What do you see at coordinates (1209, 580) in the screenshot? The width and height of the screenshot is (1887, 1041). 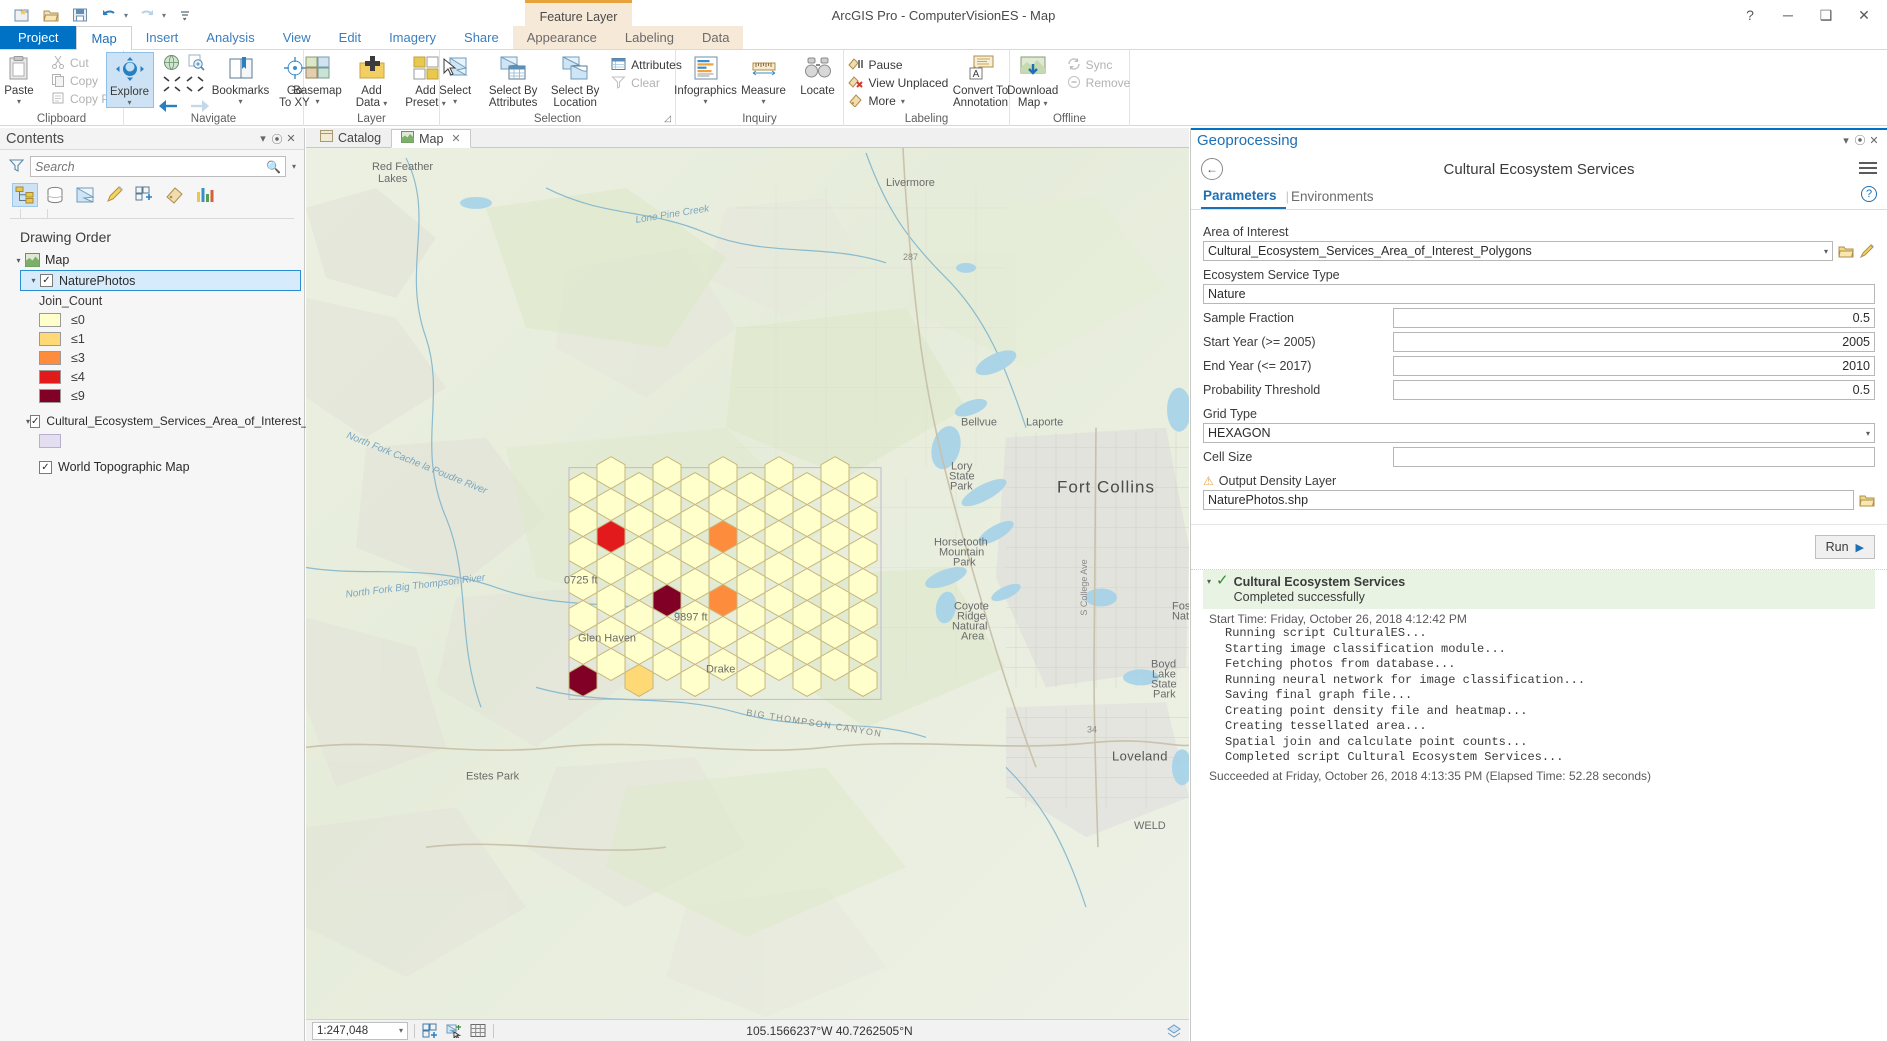 I see `message-expander-icon: ▾` at bounding box center [1209, 580].